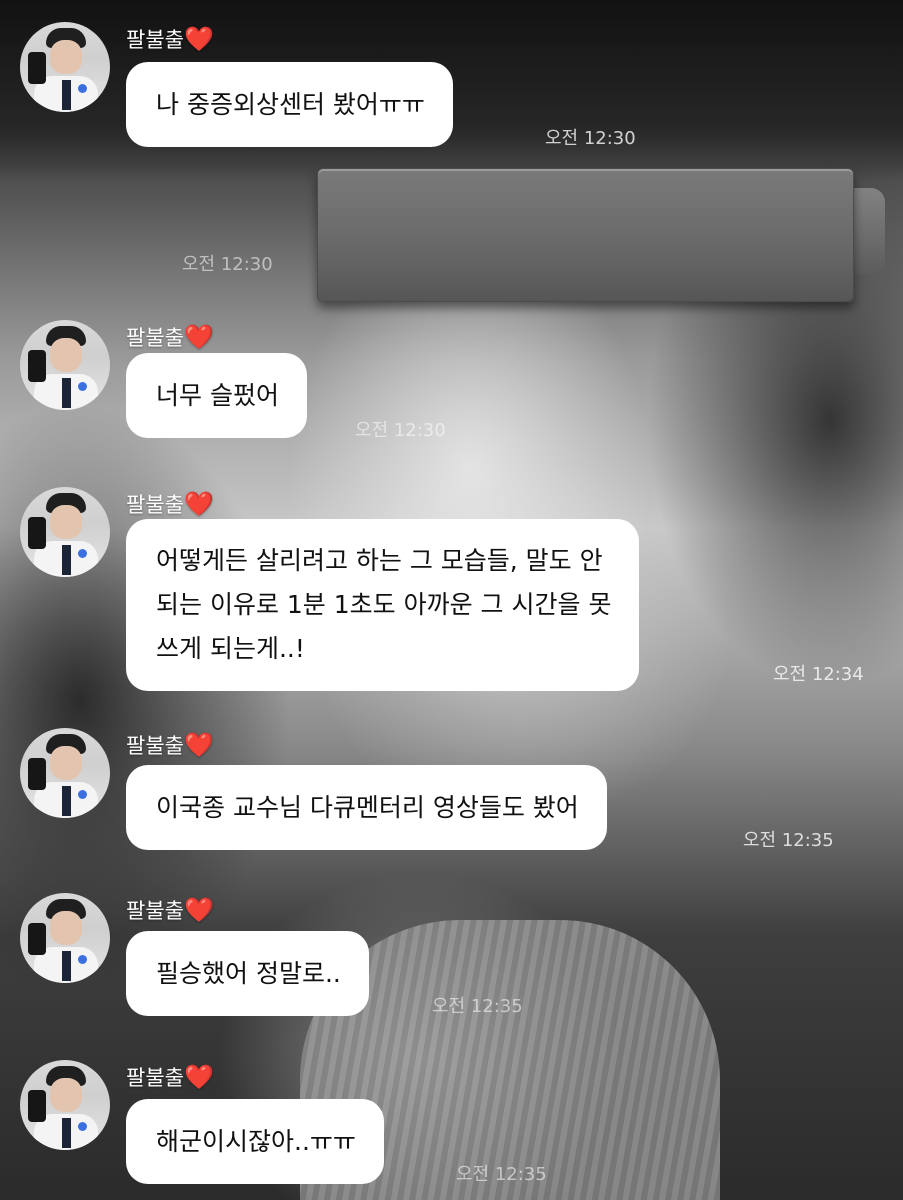  I want to click on message-bubble: 이국종 교수님 다큐멘터리 영상들도 봤어, so click(366, 807).